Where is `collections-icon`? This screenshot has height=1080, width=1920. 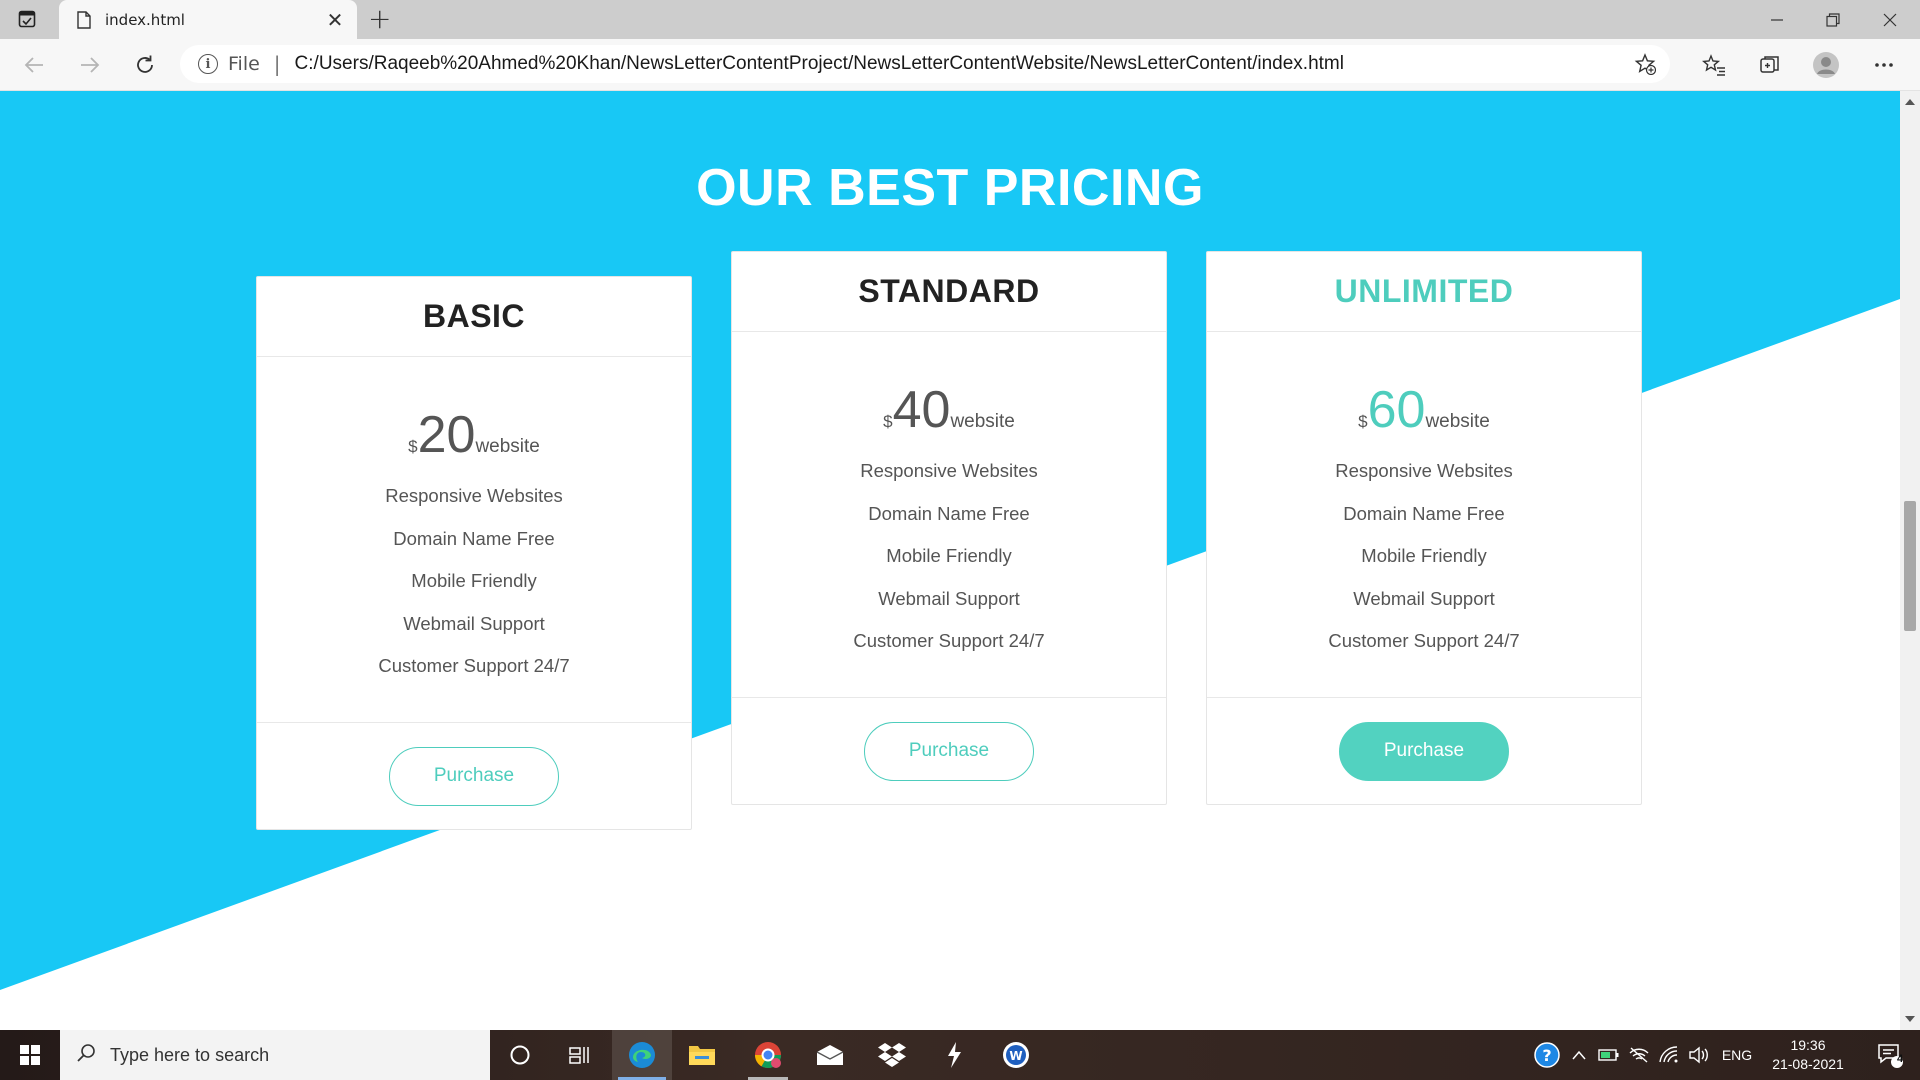
collections-icon is located at coordinates (1770, 65).